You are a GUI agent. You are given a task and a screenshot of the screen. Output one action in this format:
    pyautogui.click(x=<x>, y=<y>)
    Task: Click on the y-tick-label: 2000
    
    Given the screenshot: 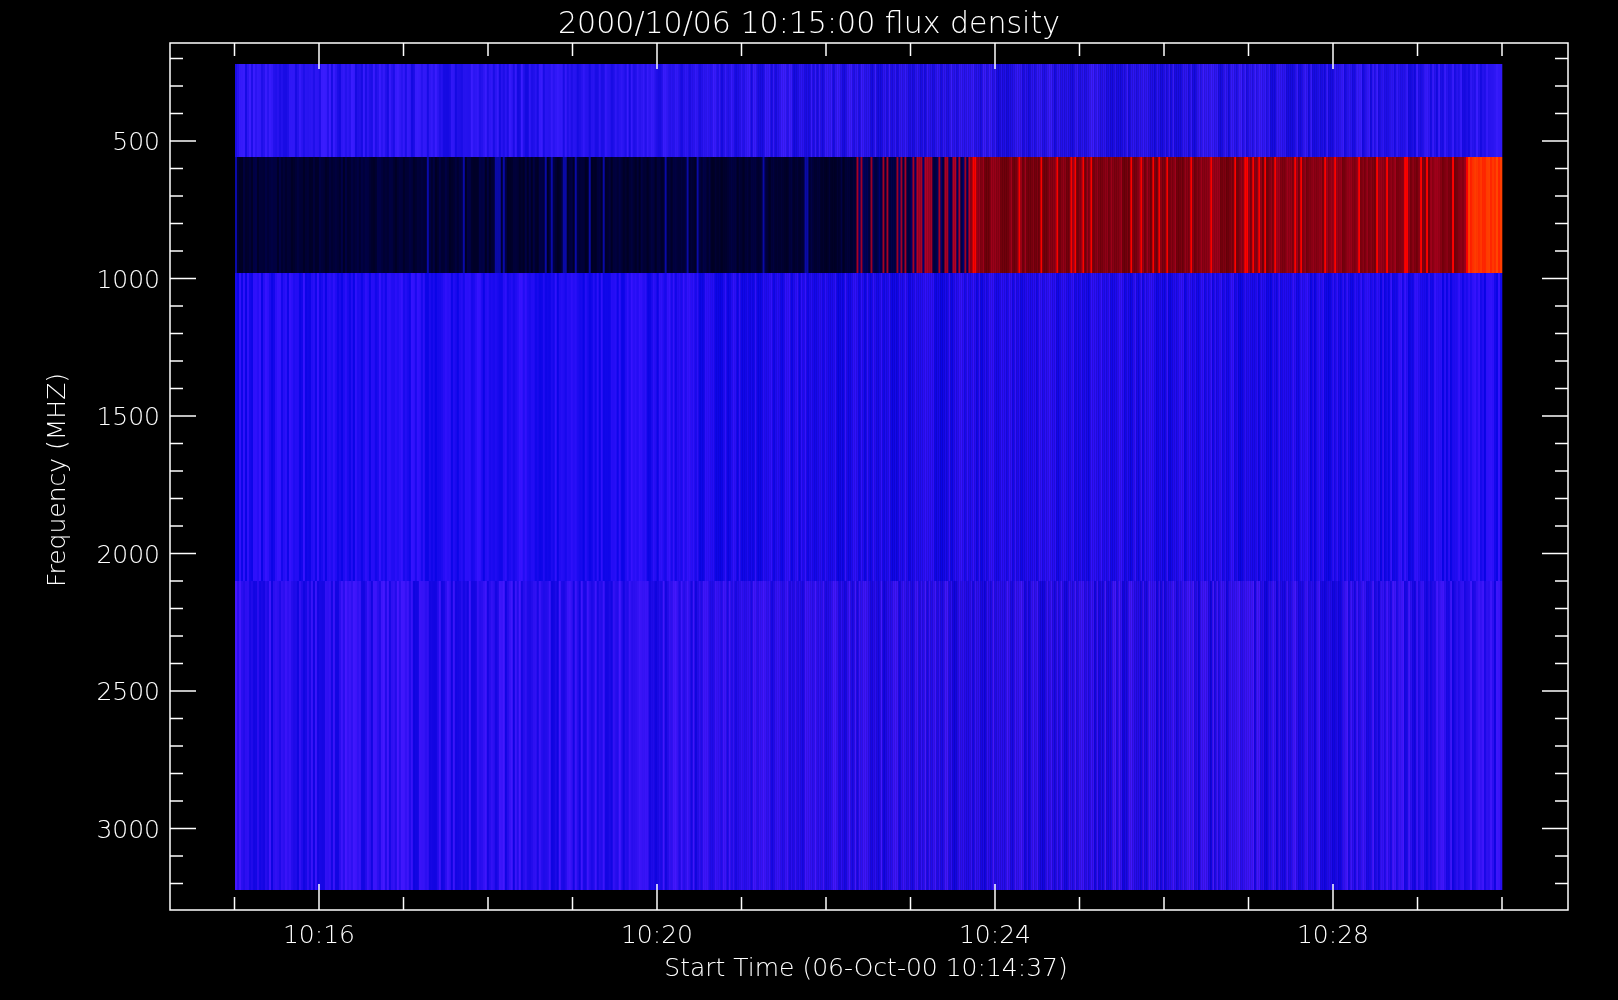 What is the action you would take?
    pyautogui.click(x=128, y=554)
    